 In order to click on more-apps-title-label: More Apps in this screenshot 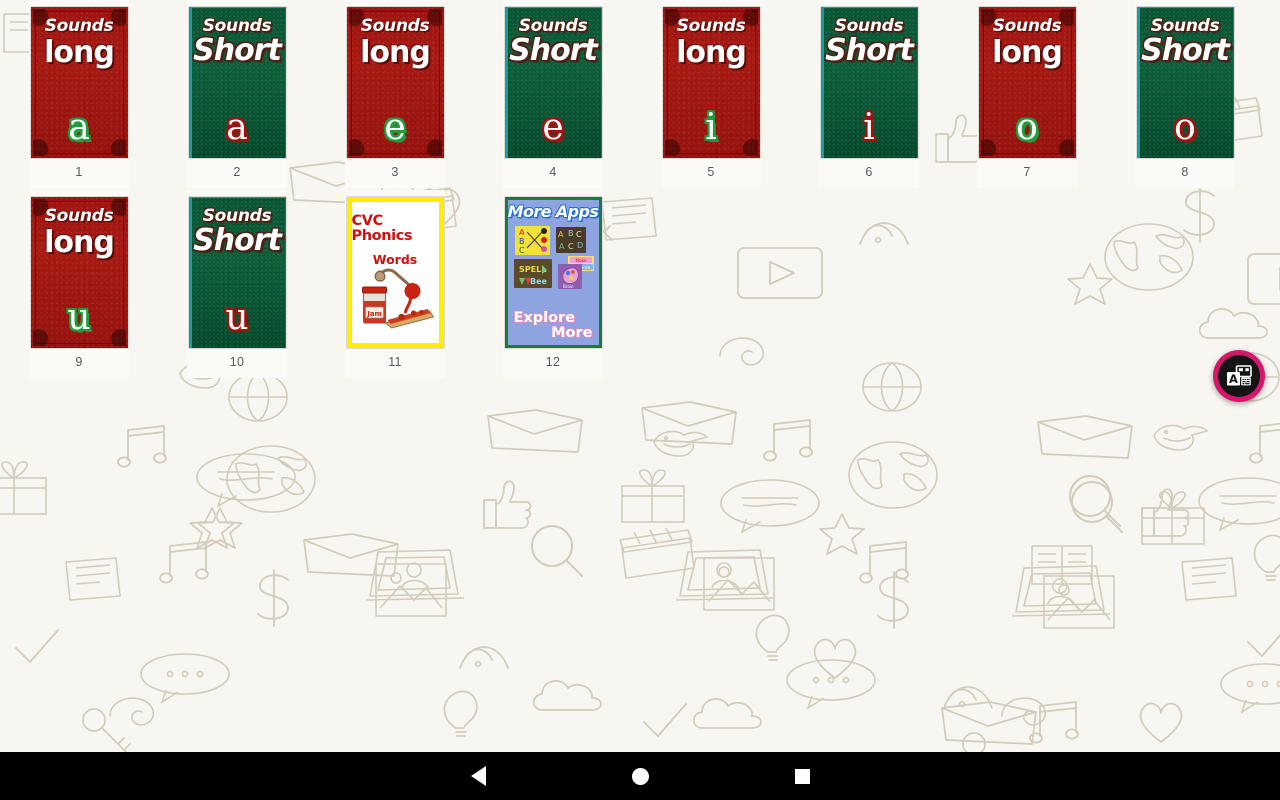, I will do `click(553, 211)`.